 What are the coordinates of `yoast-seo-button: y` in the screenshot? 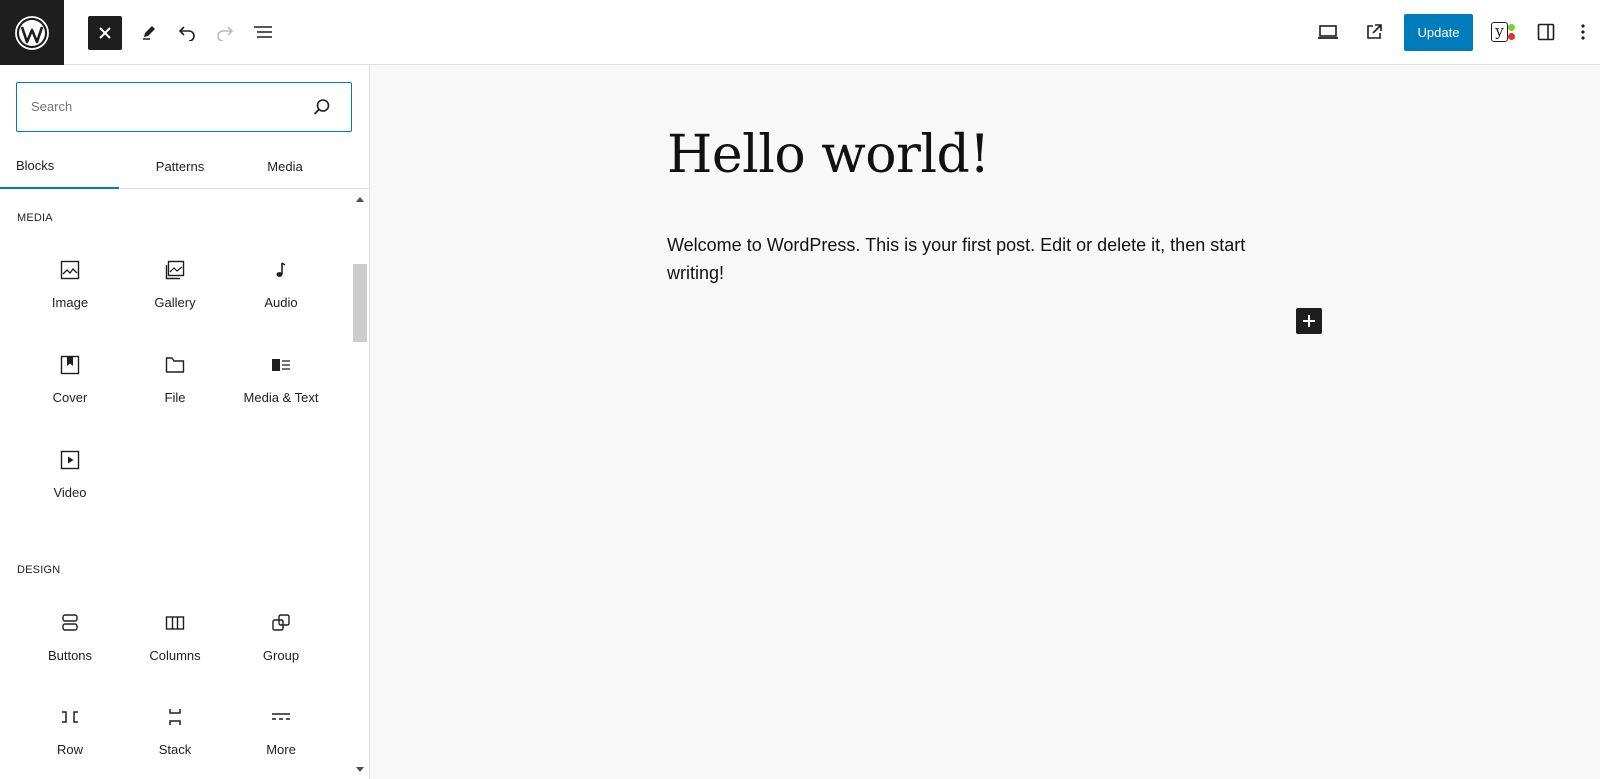 It's located at (1502, 32).